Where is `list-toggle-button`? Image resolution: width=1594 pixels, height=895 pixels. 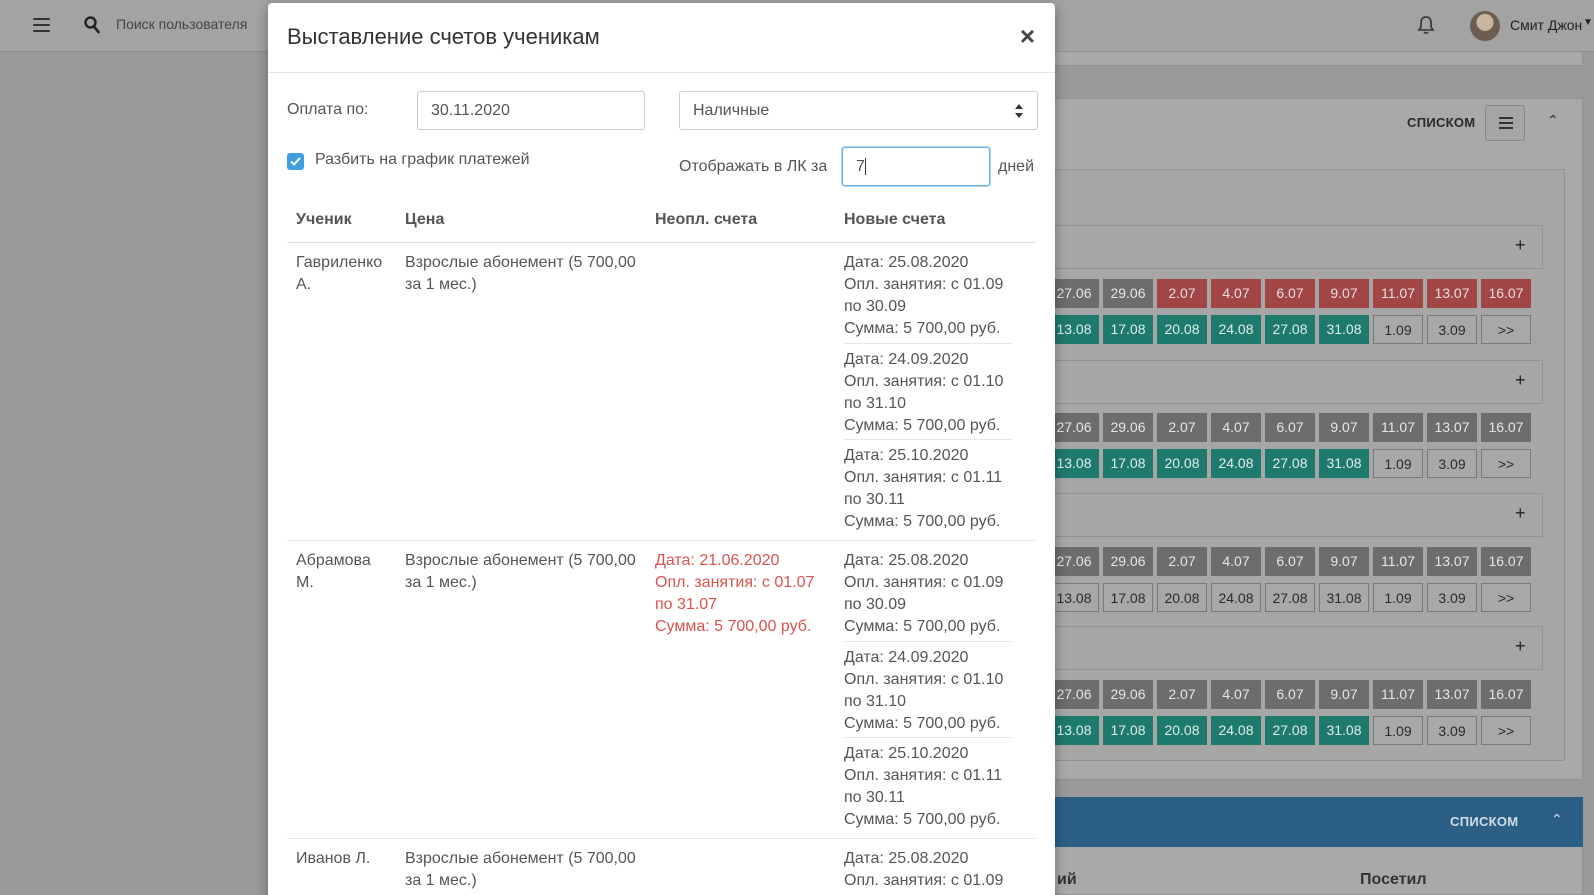 list-toggle-button is located at coordinates (1505, 123).